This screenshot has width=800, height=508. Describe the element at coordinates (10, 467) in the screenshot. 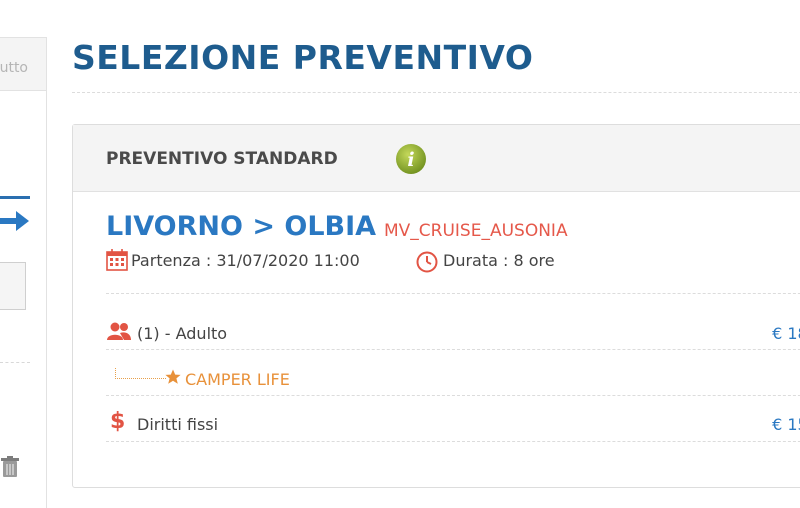

I see `trash-icon` at that location.